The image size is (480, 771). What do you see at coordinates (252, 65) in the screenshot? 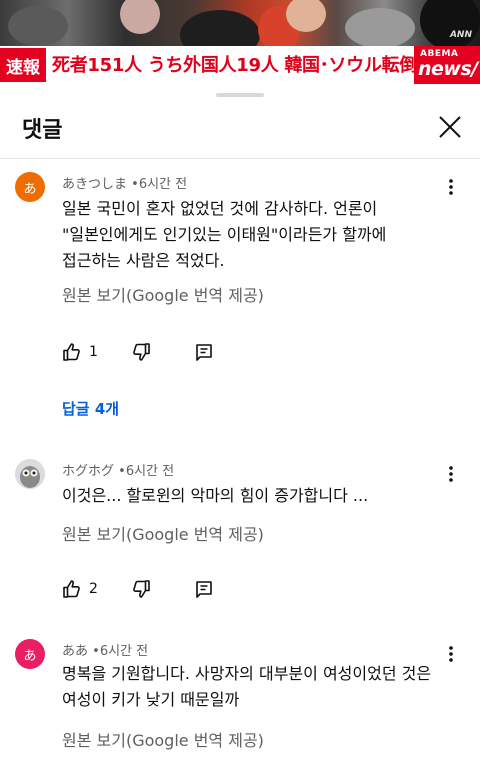
I see `ticker-headline: 死者151人 うち外国人19人 韓国･ソウル転倒事故` at bounding box center [252, 65].